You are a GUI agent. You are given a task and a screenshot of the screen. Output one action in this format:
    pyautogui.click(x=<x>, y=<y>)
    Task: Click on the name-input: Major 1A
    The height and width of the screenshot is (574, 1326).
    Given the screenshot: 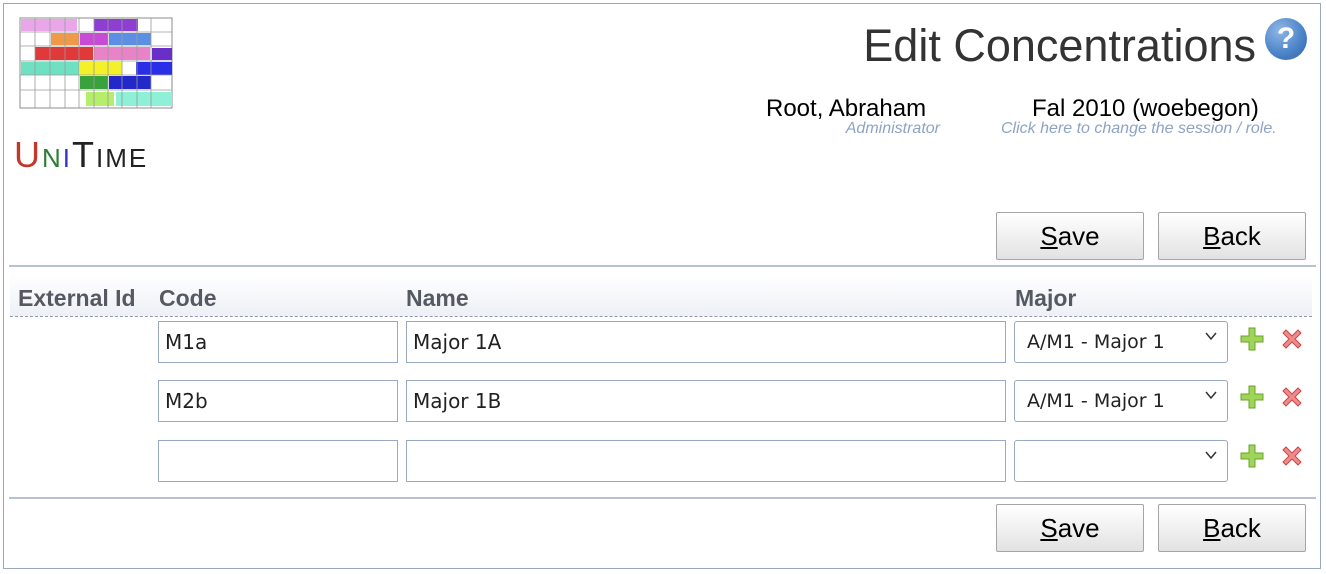 What is the action you would take?
    pyautogui.click(x=706, y=342)
    